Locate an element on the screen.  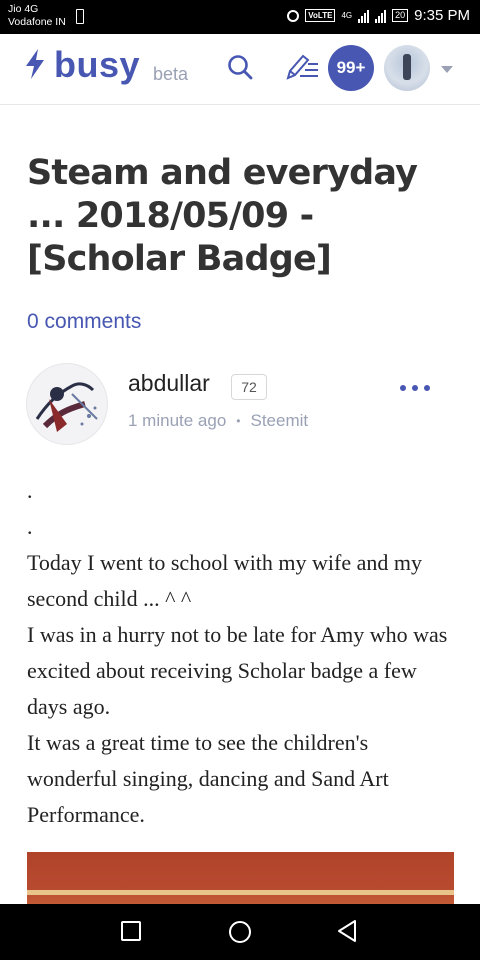
triangle-back-icon is located at coordinates (347, 931).